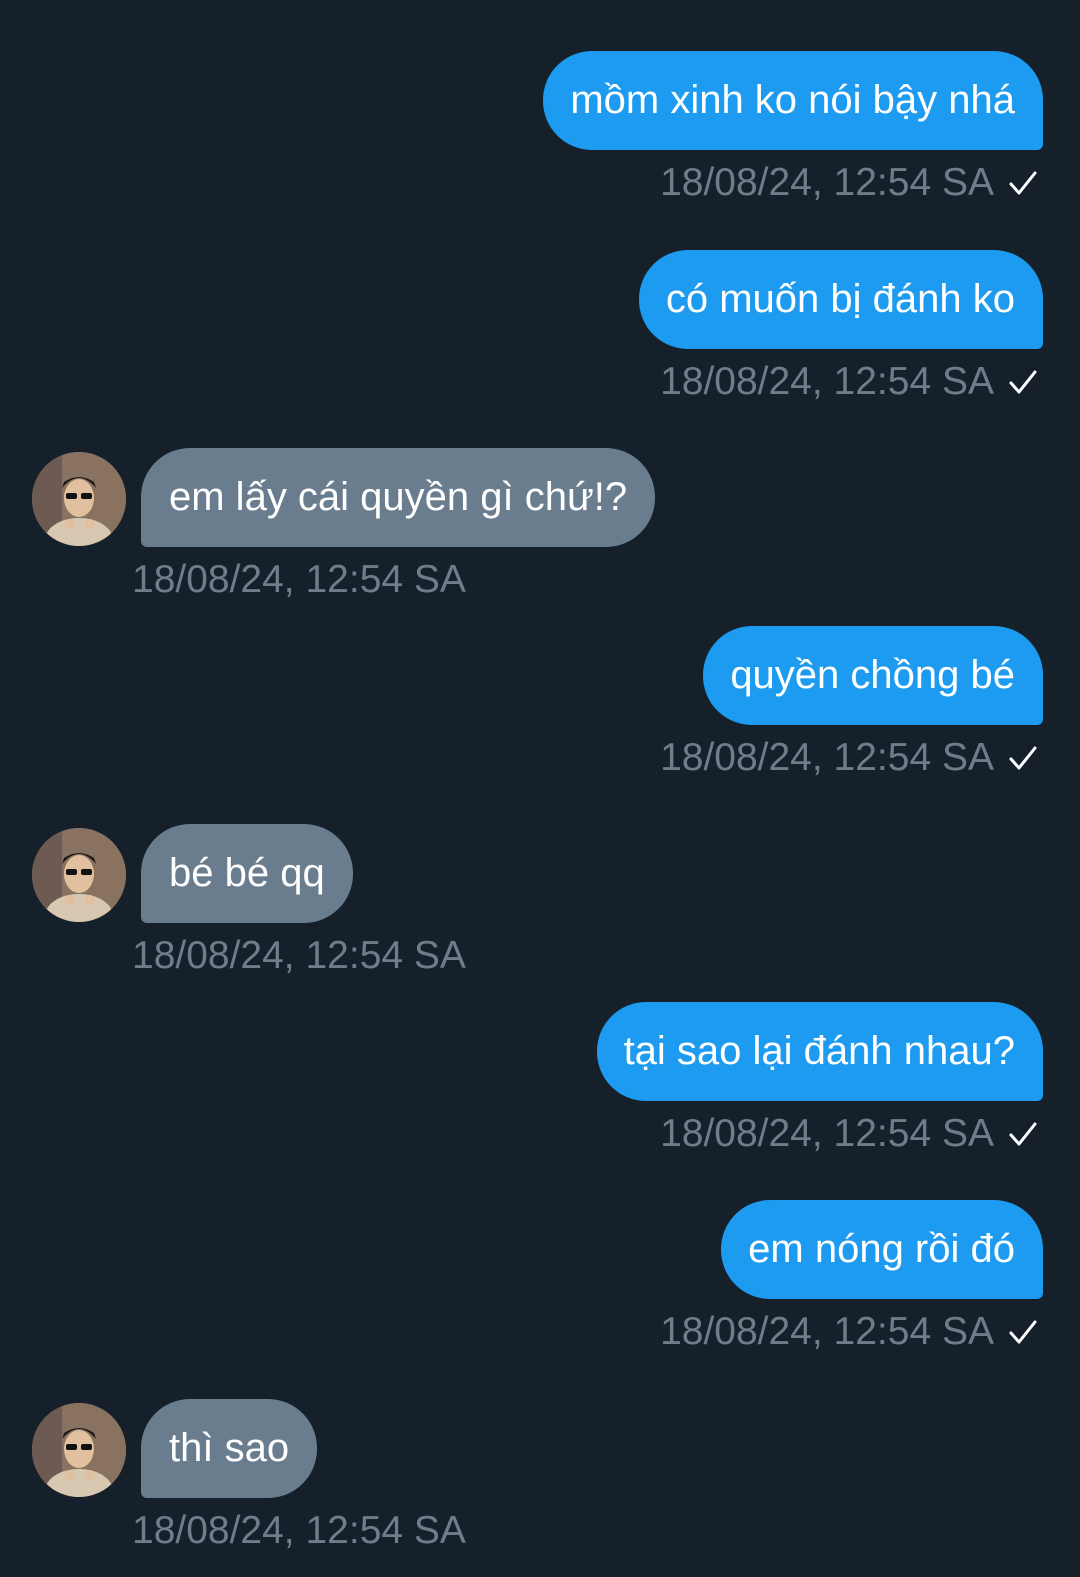 The height and width of the screenshot is (1577, 1080). I want to click on incoming-message-bubble: em lấy cái quyền gì chứ!?, so click(398, 497).